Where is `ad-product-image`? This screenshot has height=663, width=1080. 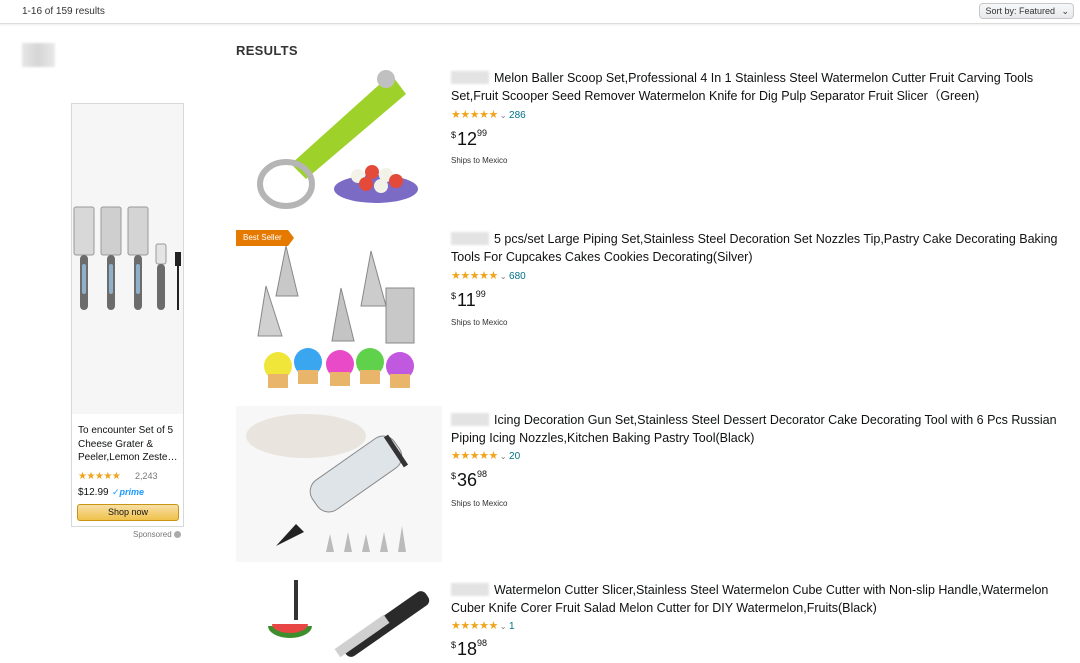
ad-product-image is located at coordinates (127, 259).